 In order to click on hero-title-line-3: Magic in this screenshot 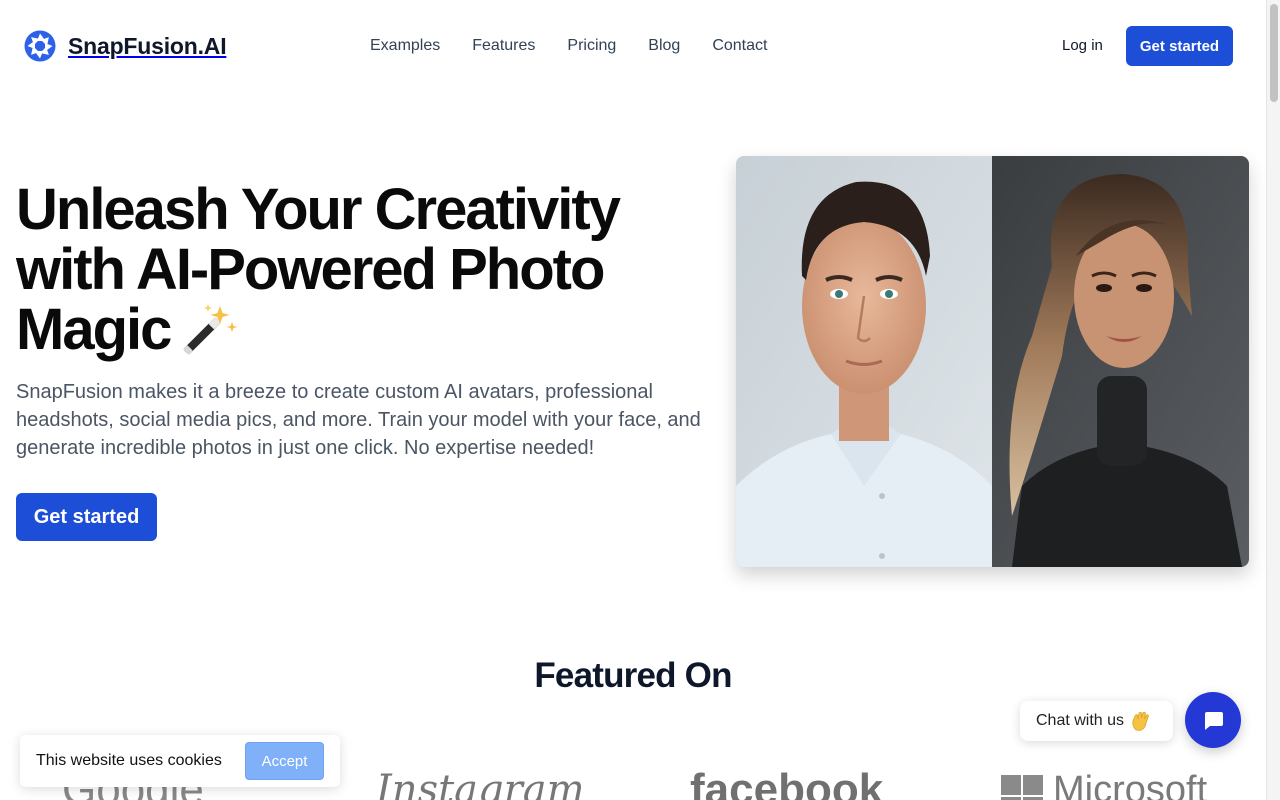, I will do `click(94, 329)`.